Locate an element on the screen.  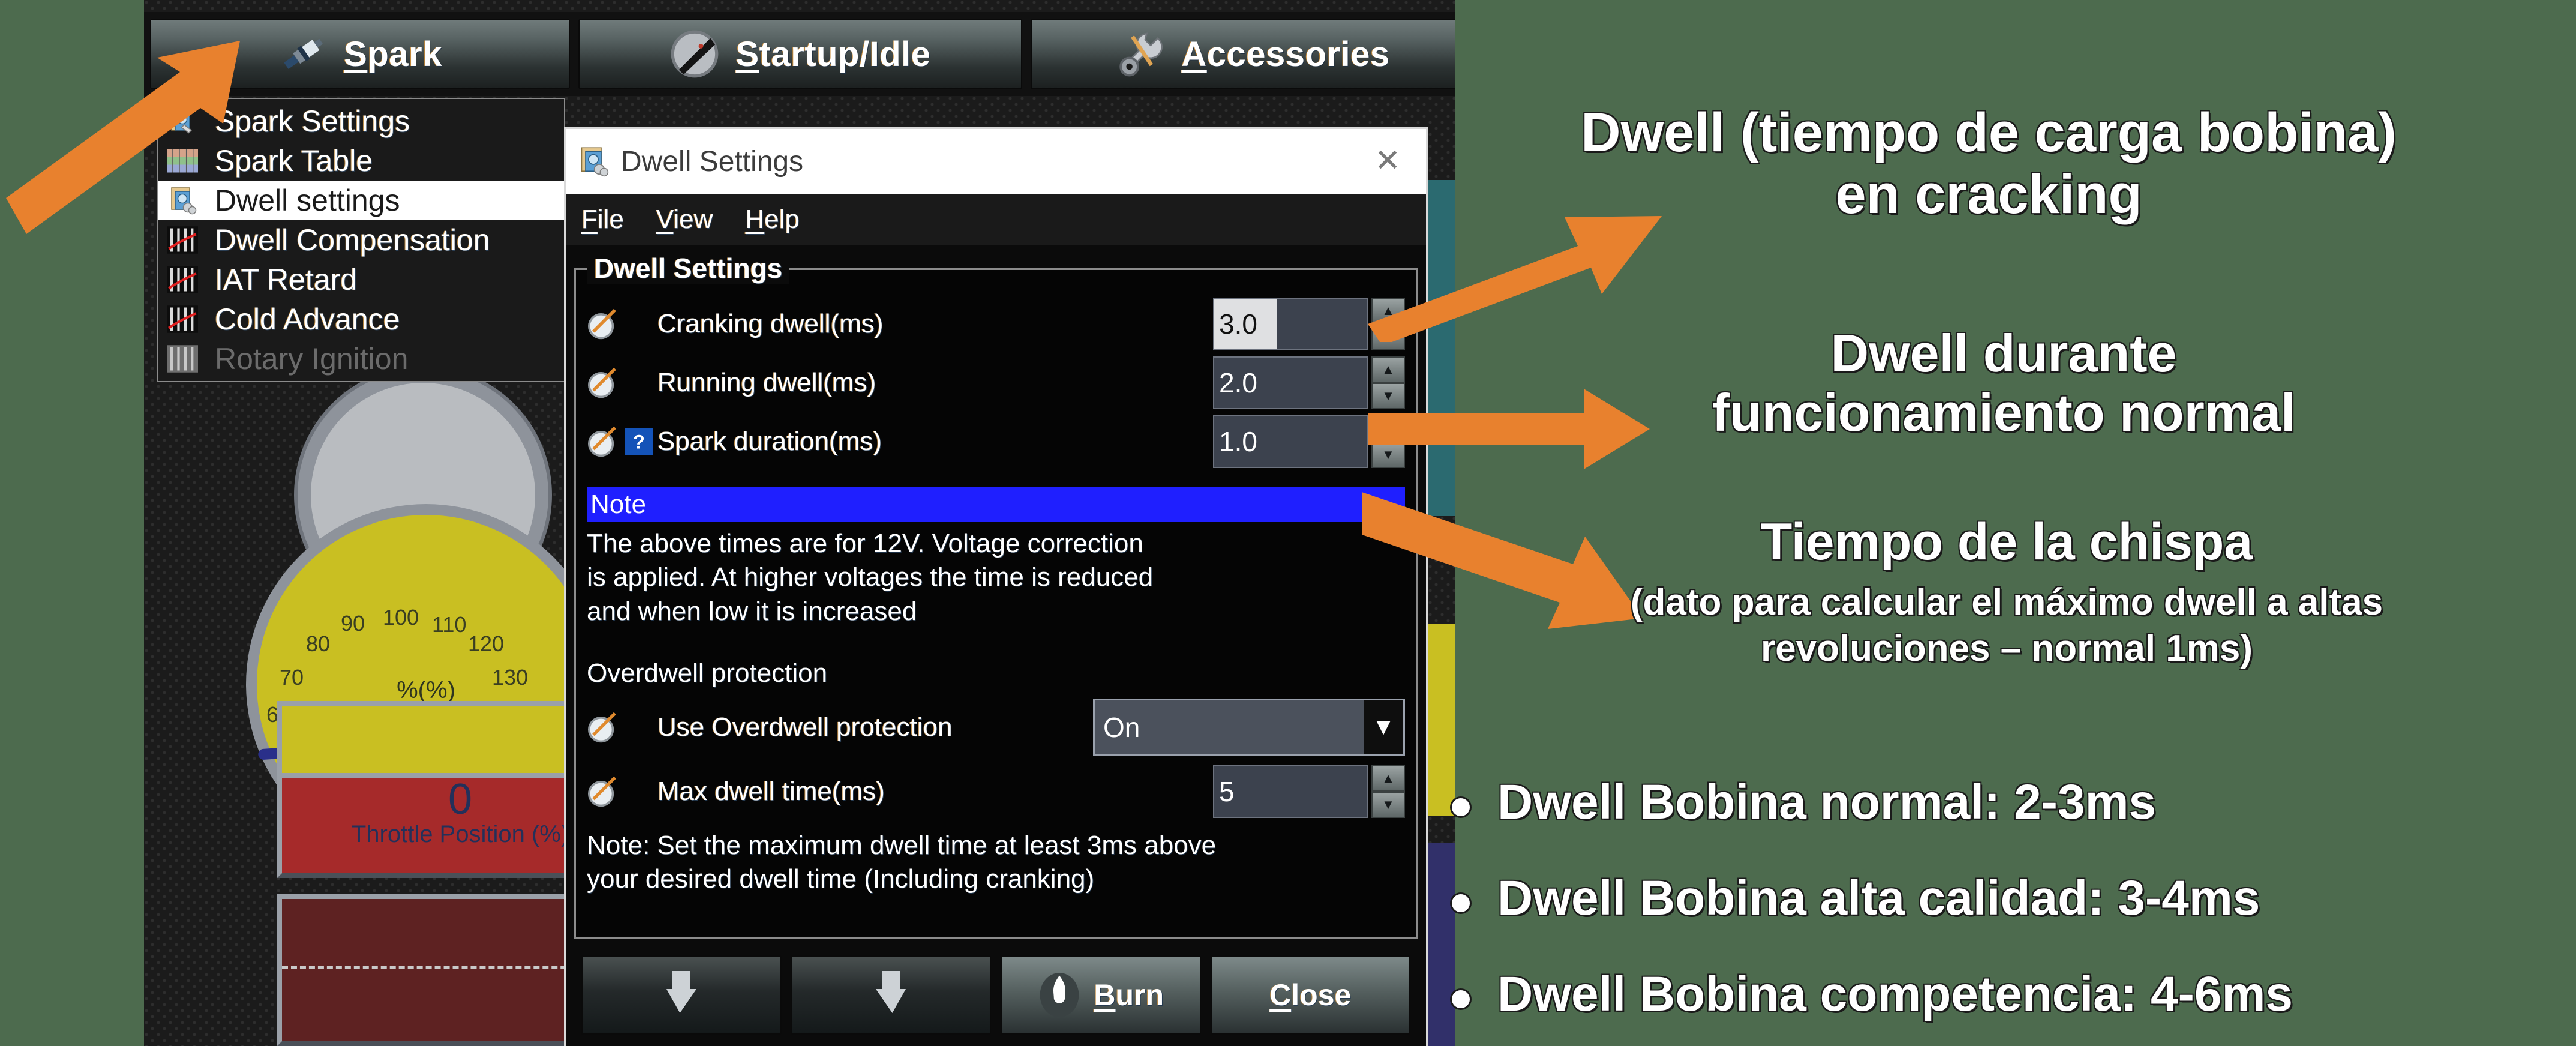
annotation-line: Tiempo de la chispa is located at coordinates (2007, 542).